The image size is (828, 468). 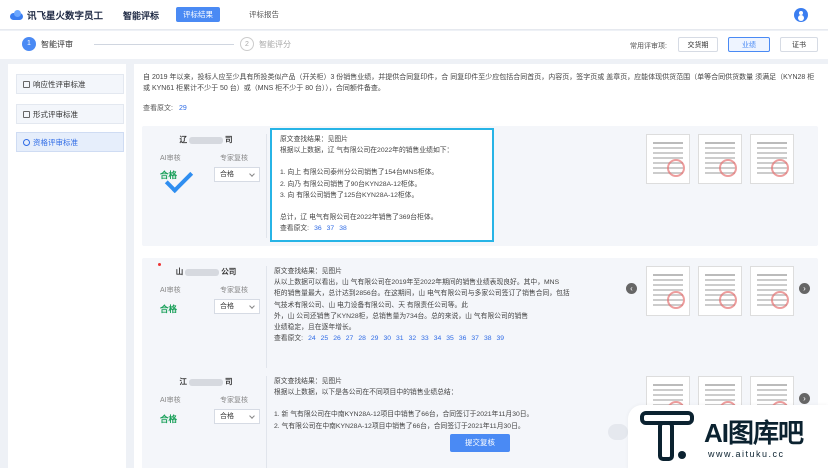 What do you see at coordinates (16, 15) in the screenshot?
I see `cloud-logo-icon` at bounding box center [16, 15].